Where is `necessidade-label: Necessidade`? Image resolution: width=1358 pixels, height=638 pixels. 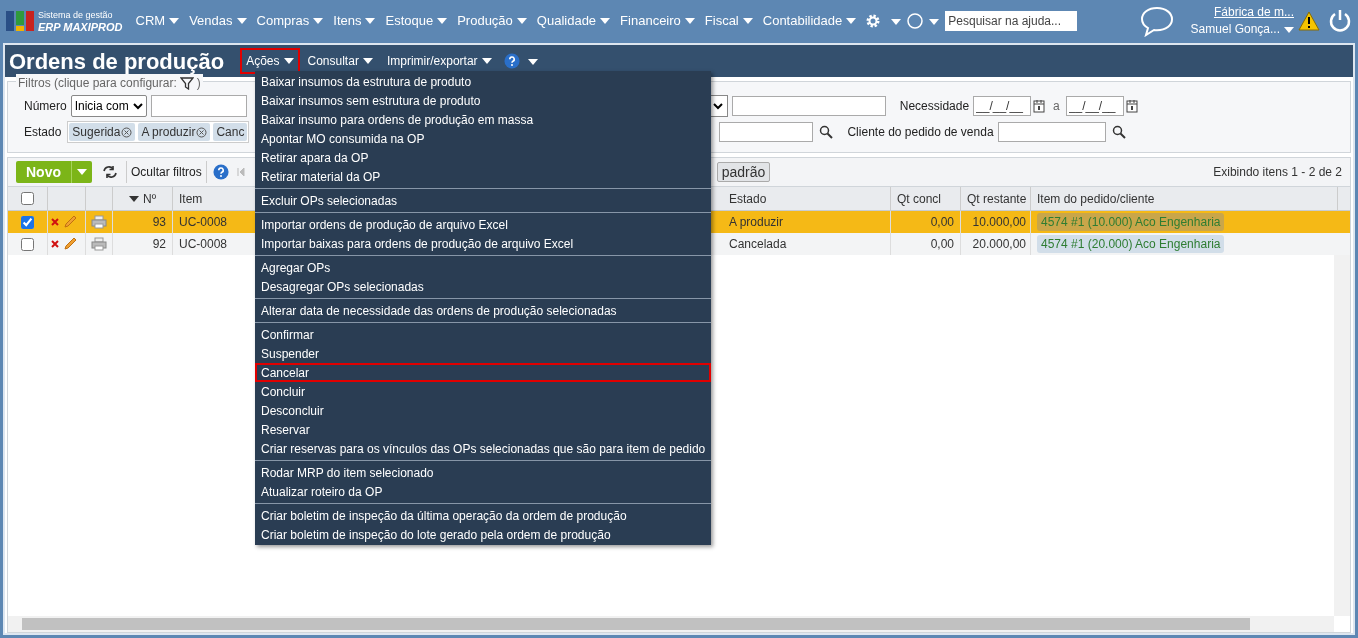
necessidade-label: Necessidade is located at coordinates (934, 106).